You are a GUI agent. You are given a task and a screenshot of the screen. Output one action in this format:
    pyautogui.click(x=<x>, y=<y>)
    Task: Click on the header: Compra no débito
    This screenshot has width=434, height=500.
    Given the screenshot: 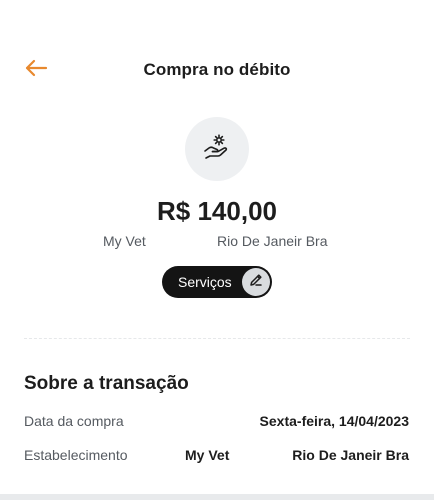 What is the action you would take?
    pyautogui.click(x=217, y=70)
    